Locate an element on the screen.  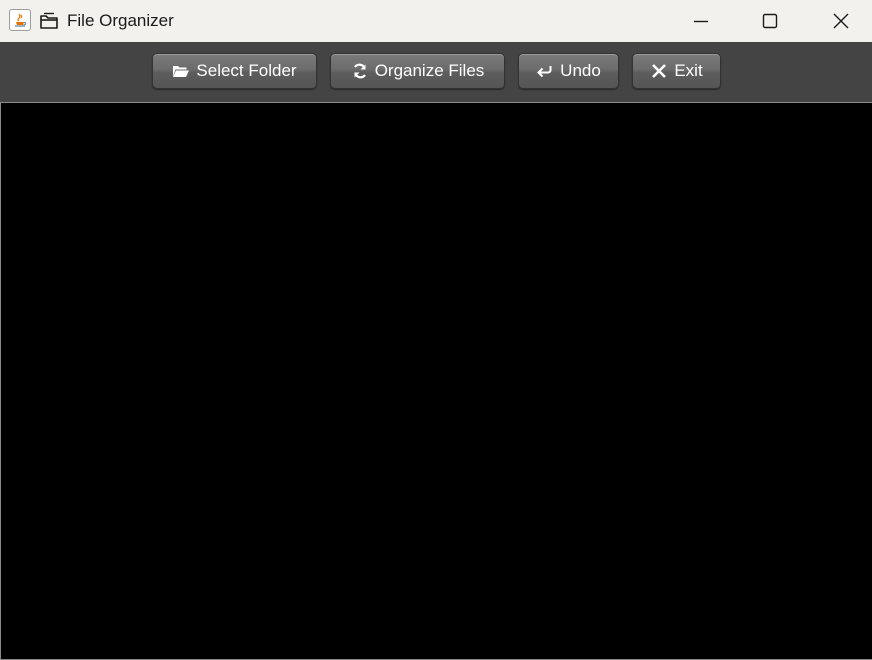
select-folder-button: Select Folder is located at coordinates (234, 71).